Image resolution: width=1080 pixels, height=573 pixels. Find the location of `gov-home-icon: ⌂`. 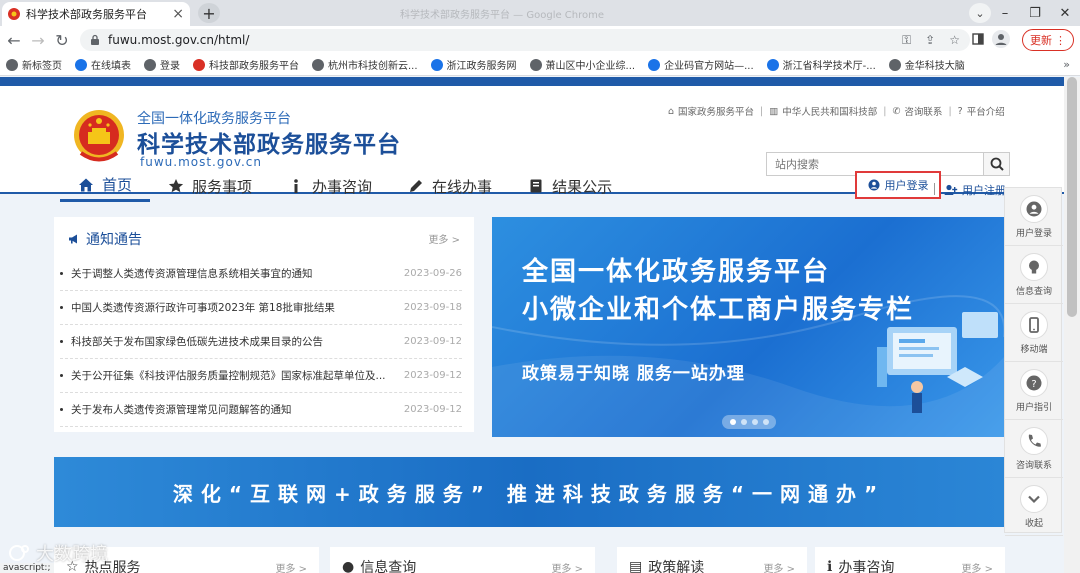

gov-home-icon: ⌂ is located at coordinates (671, 111).